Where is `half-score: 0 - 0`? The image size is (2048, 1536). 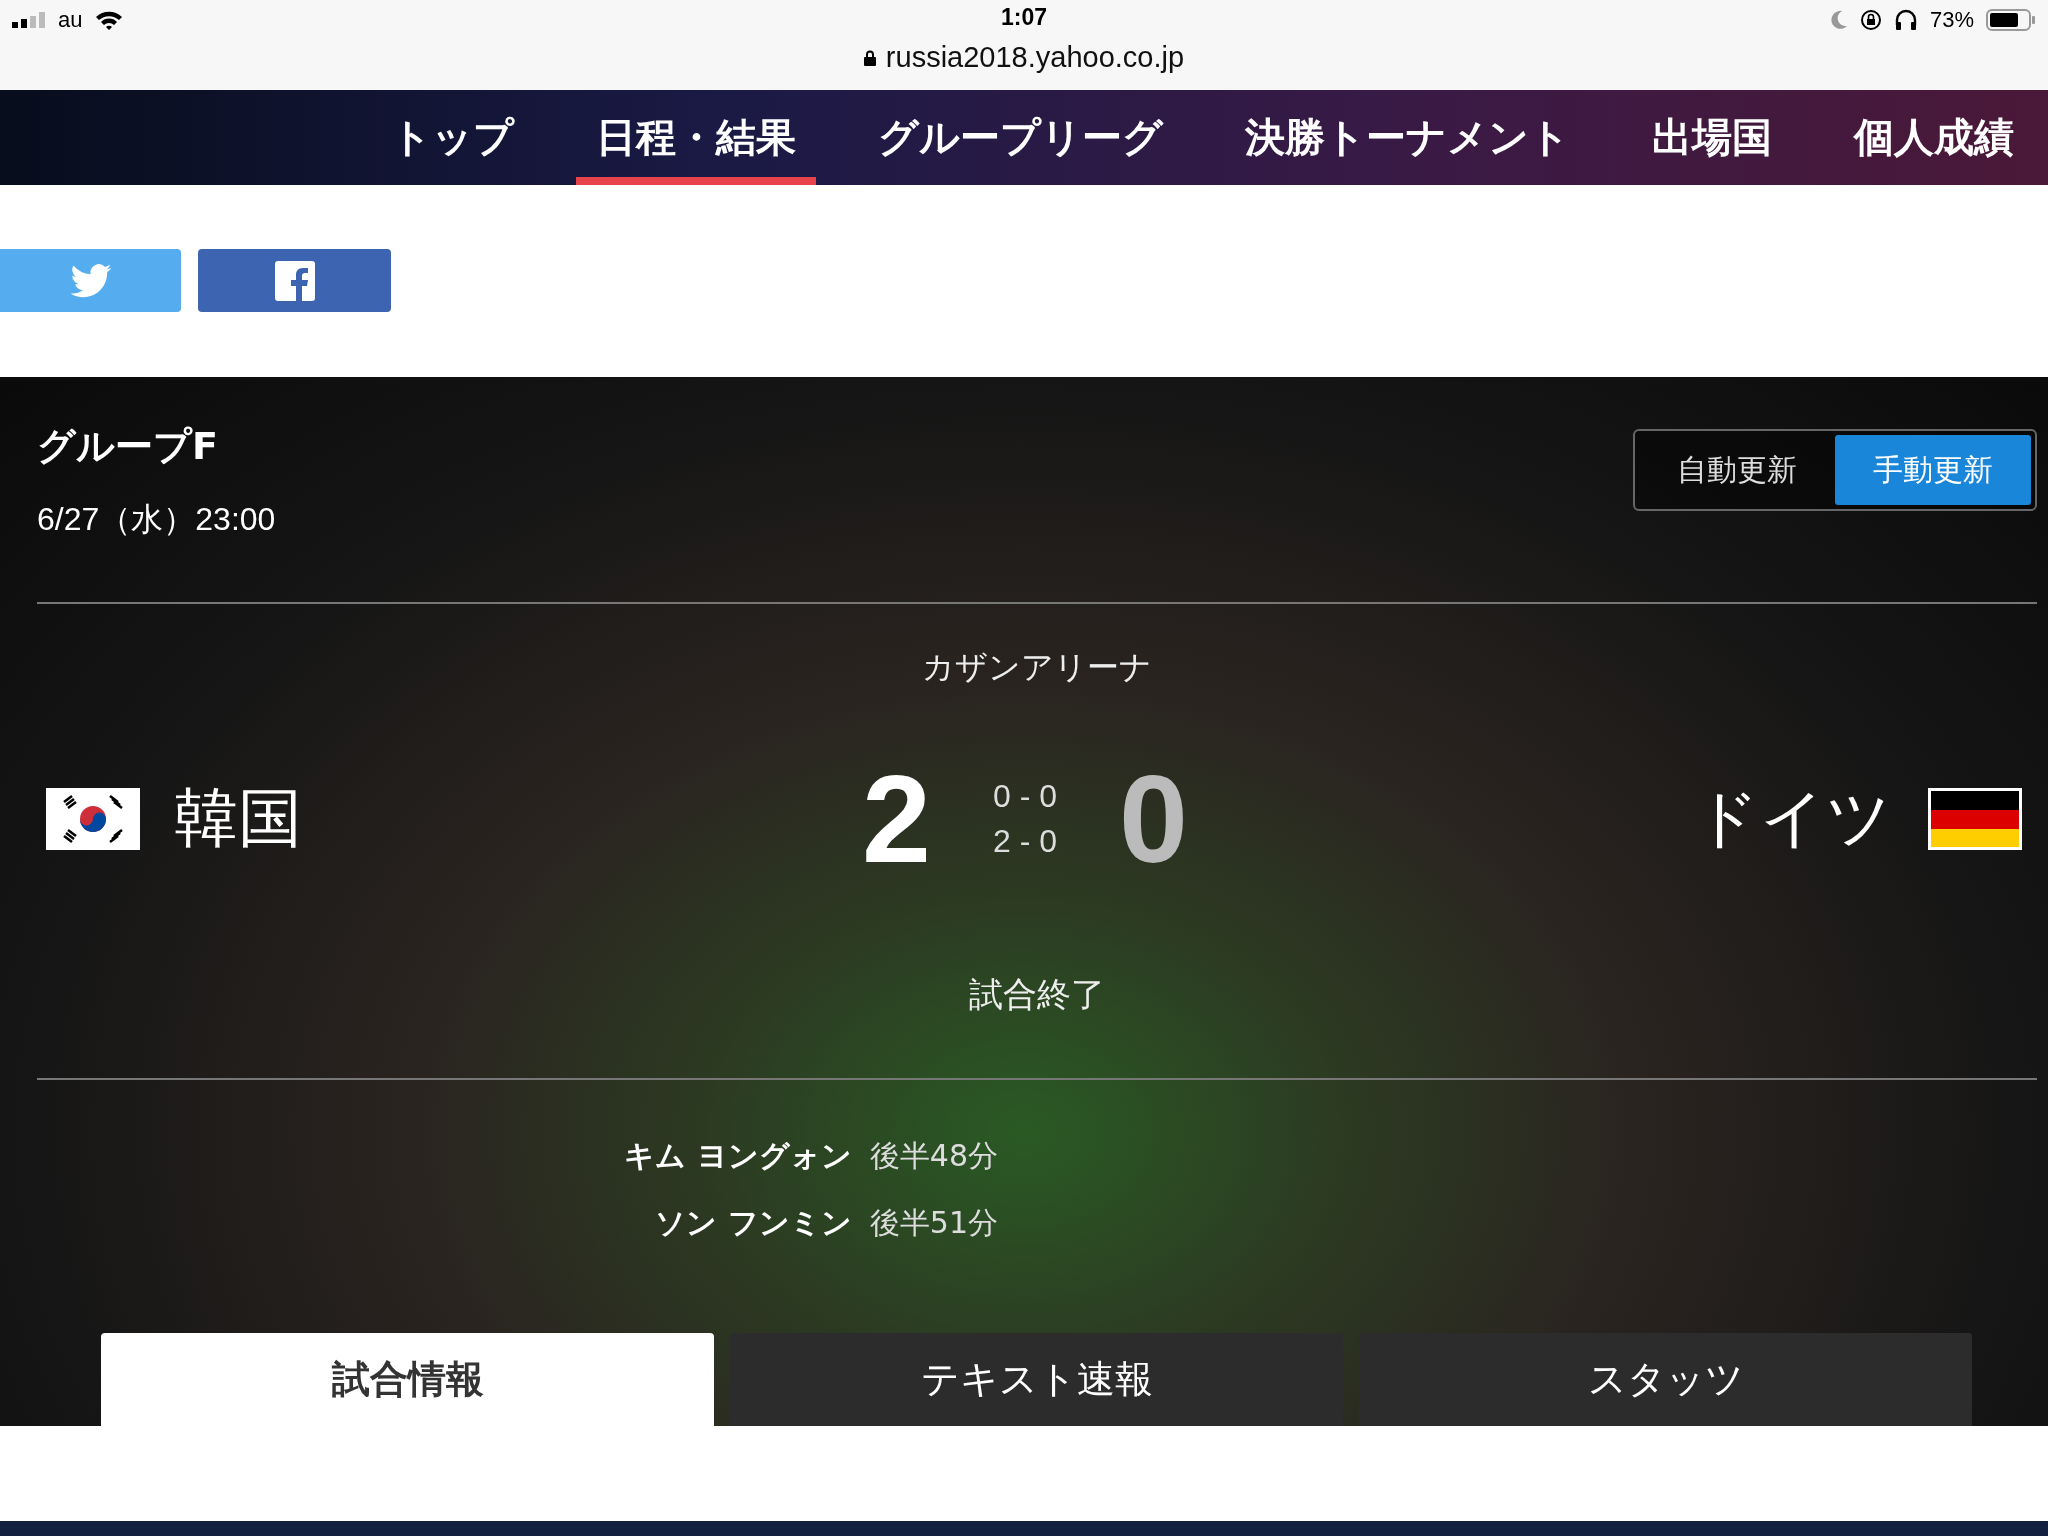 half-score: 0 - 0 is located at coordinates (1024, 796).